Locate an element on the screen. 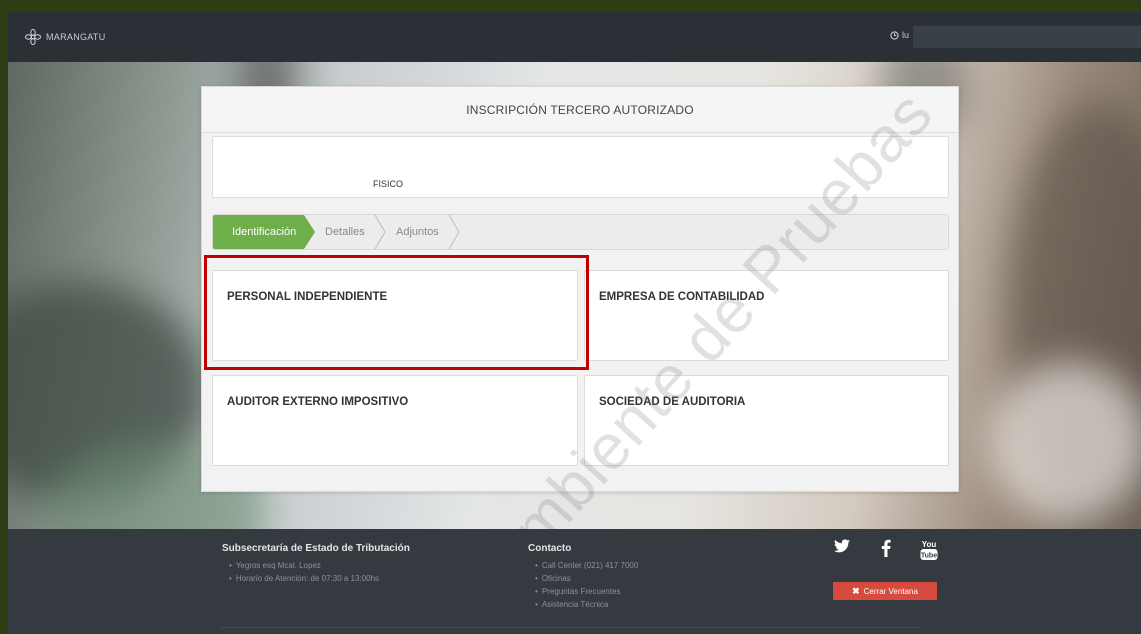 The height and width of the screenshot is (634, 1141). footer-contact-title: Contacto is located at coordinates (550, 548).